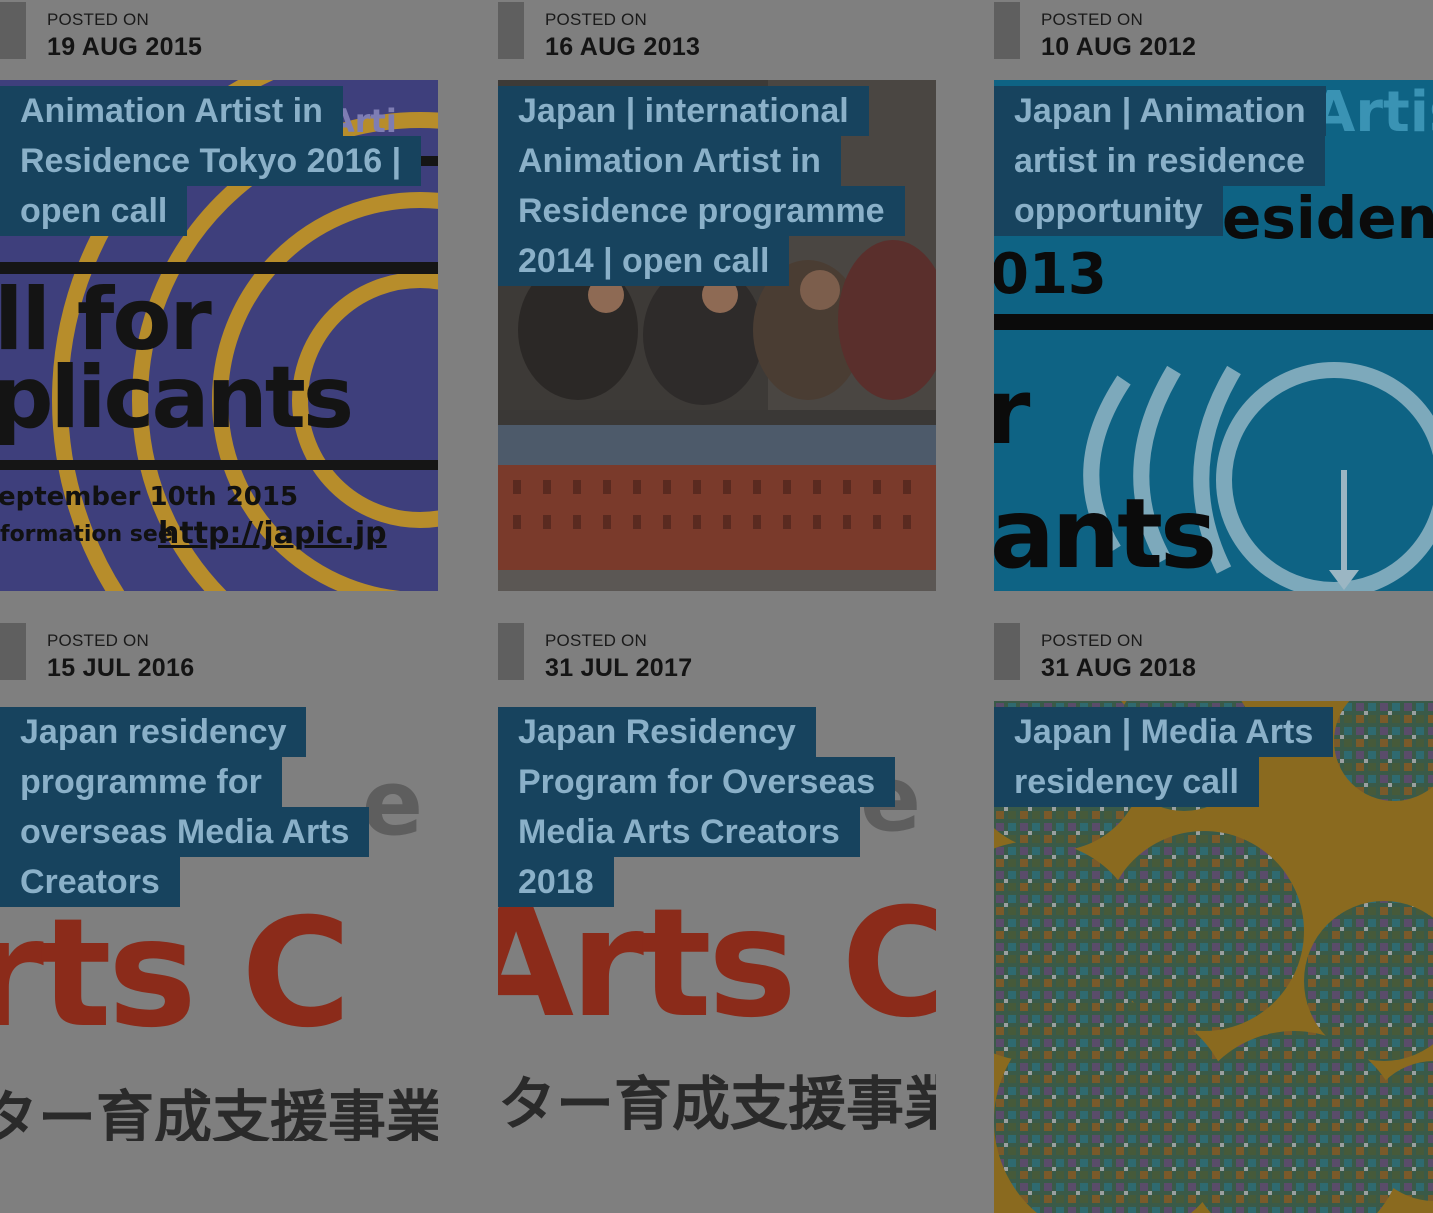  What do you see at coordinates (219, 31) in the screenshot?
I see `posted-on: POSTED ON 19 AUG 2015` at bounding box center [219, 31].